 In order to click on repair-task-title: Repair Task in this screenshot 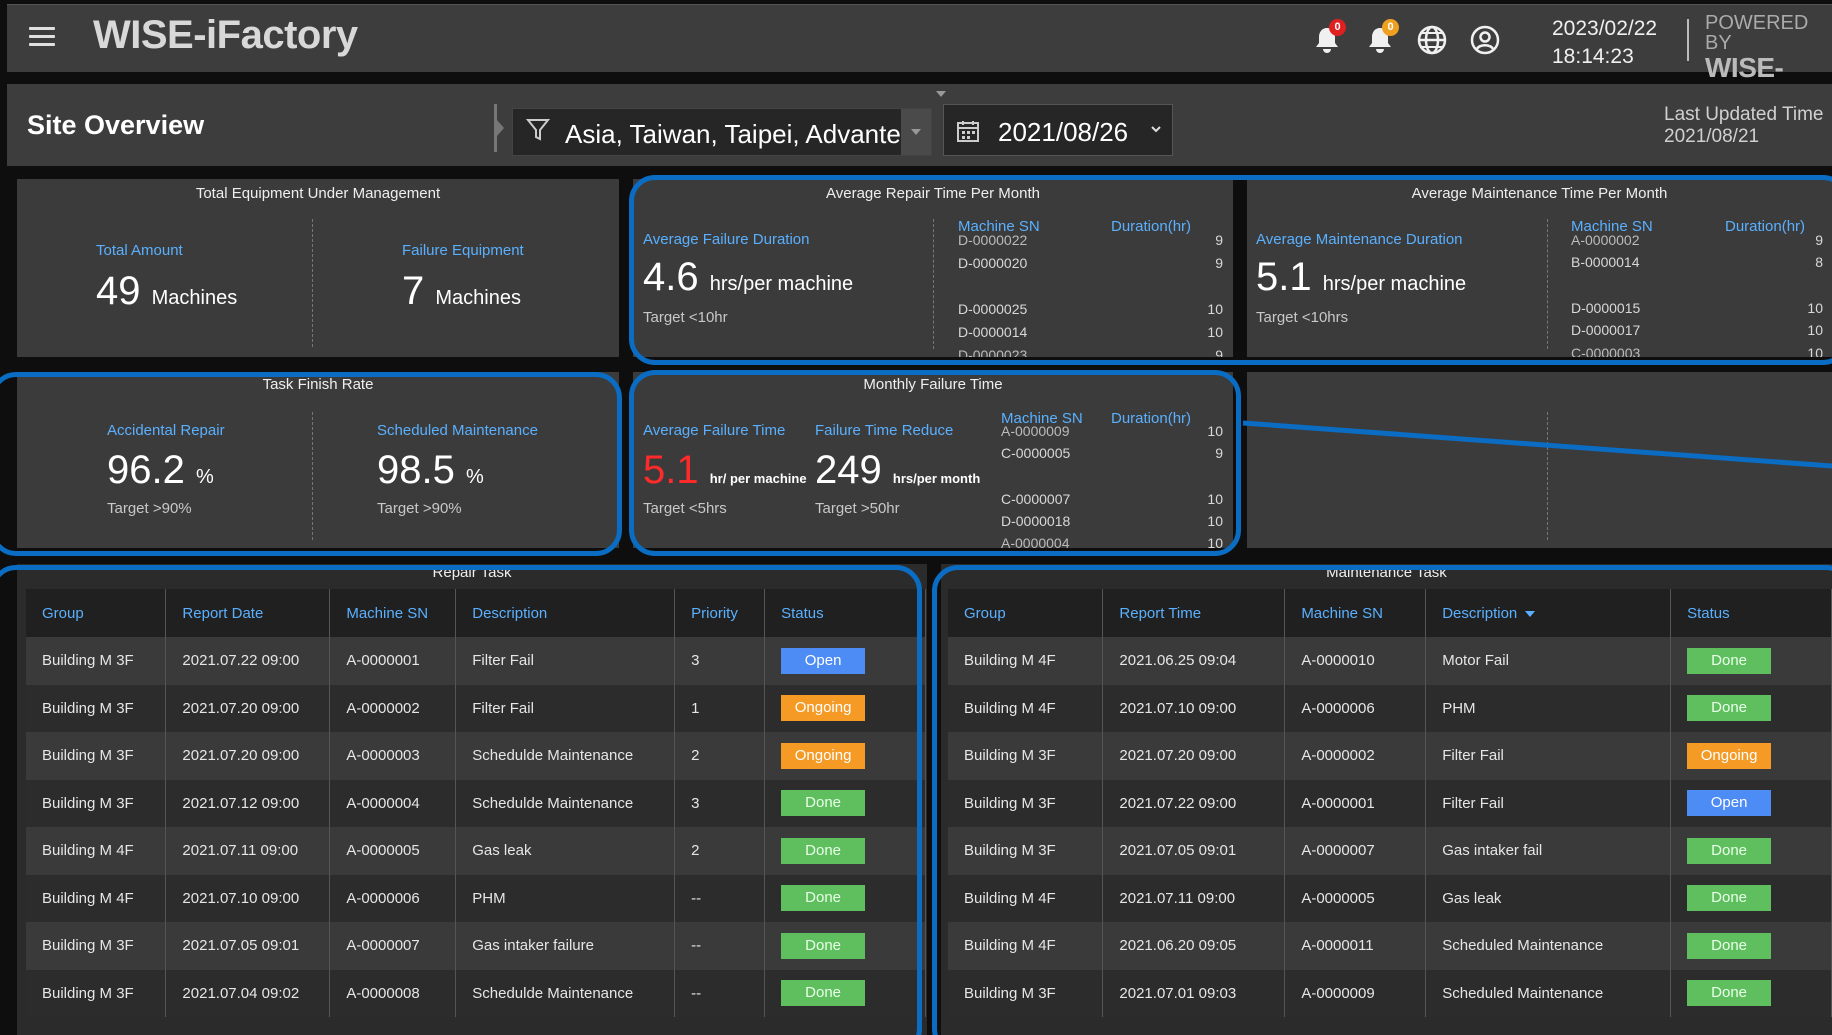, I will do `click(472, 572)`.